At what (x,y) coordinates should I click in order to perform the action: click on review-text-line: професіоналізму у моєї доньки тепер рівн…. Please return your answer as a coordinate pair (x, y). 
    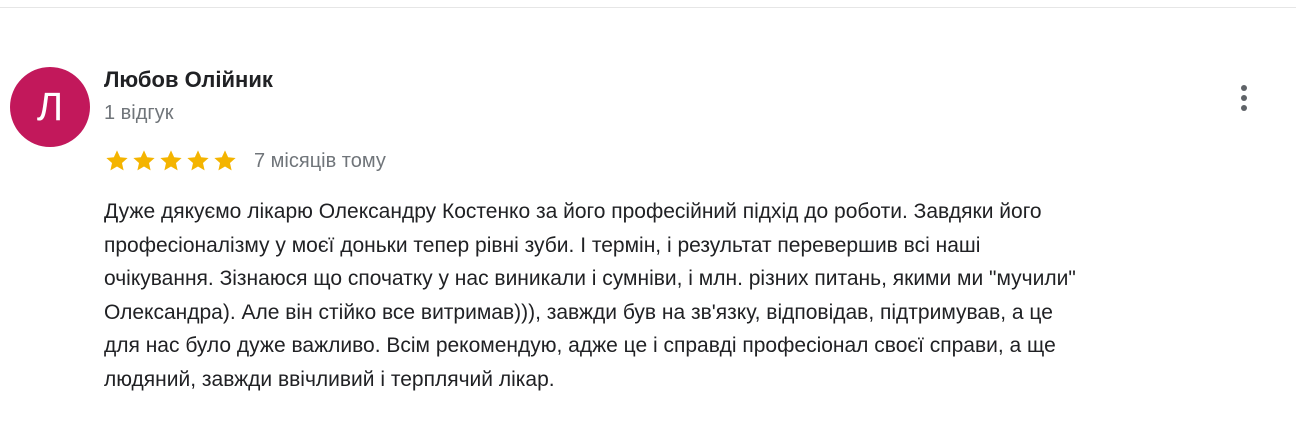
    Looking at the image, I should click on (542, 245).